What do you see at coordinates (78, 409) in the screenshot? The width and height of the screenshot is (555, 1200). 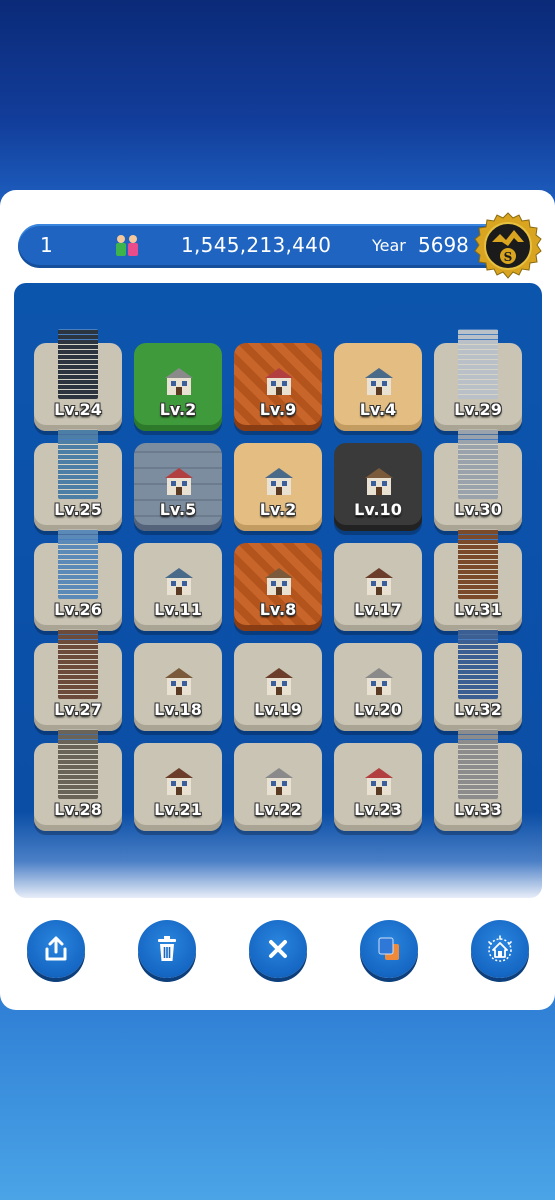 I see `building-level-label: Lv.24` at bounding box center [78, 409].